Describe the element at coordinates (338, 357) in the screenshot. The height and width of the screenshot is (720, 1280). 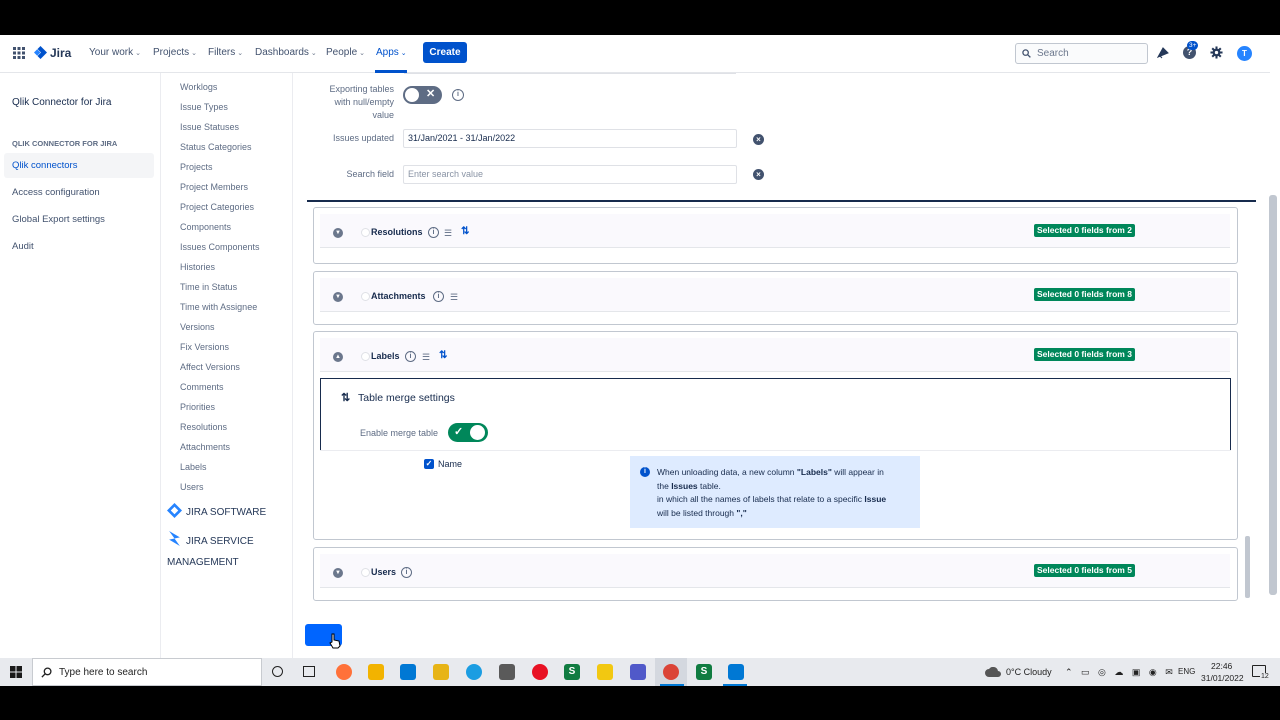
I see `chevron-up-icon: ▲` at that location.